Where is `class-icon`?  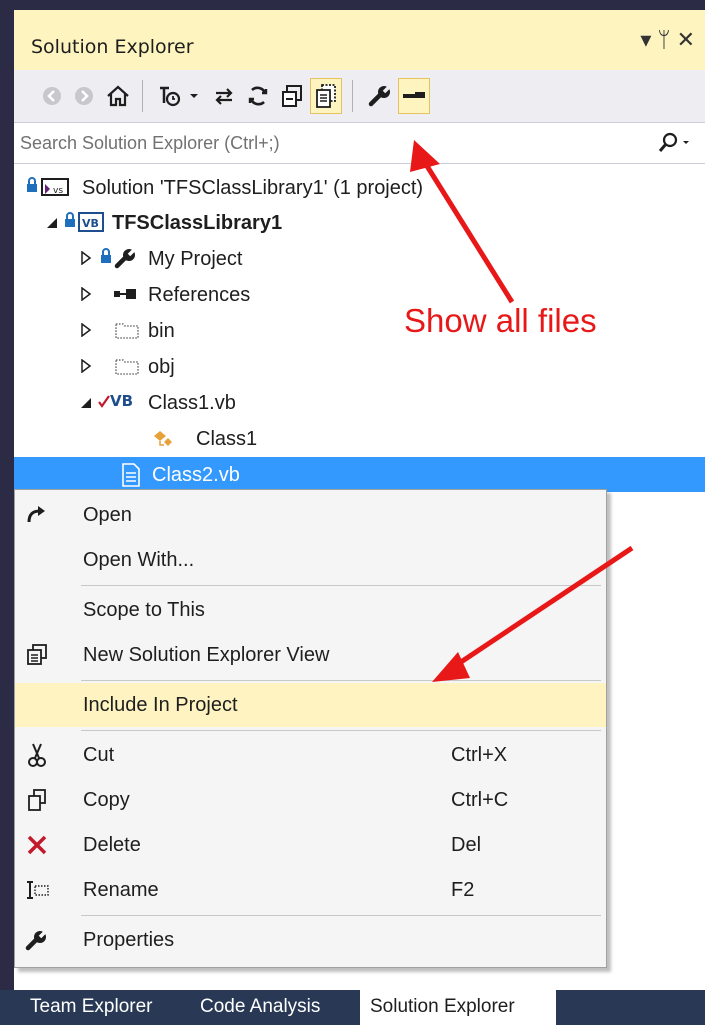
class-icon is located at coordinates (165, 439).